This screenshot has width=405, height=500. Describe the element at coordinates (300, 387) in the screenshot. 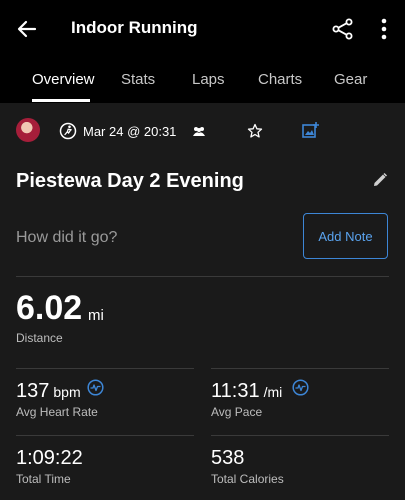

I see `pace-chart-icon` at that location.